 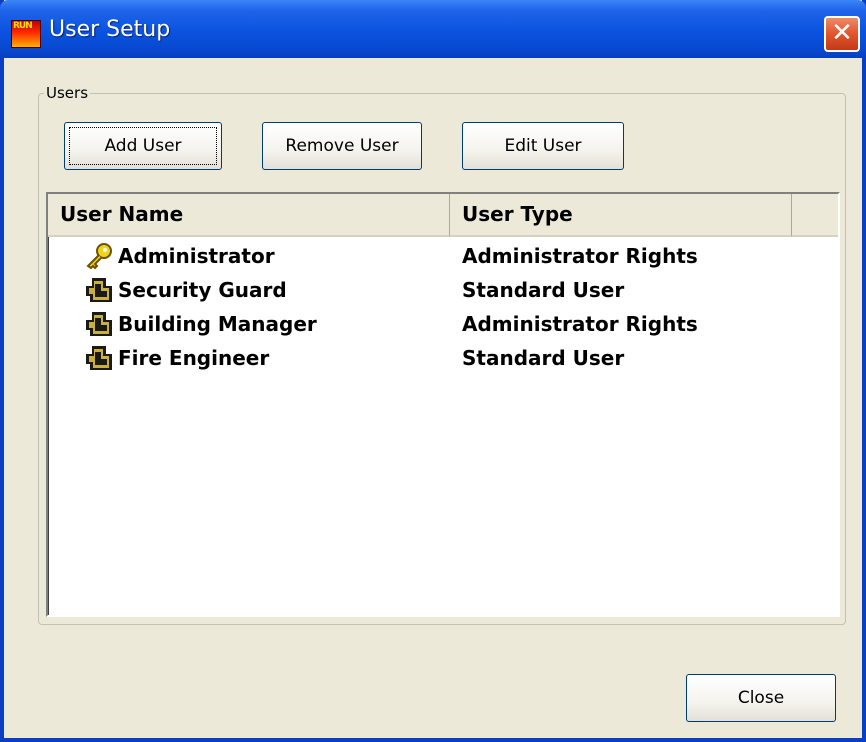 I want to click on user-name: Building Manager, so click(x=217, y=324).